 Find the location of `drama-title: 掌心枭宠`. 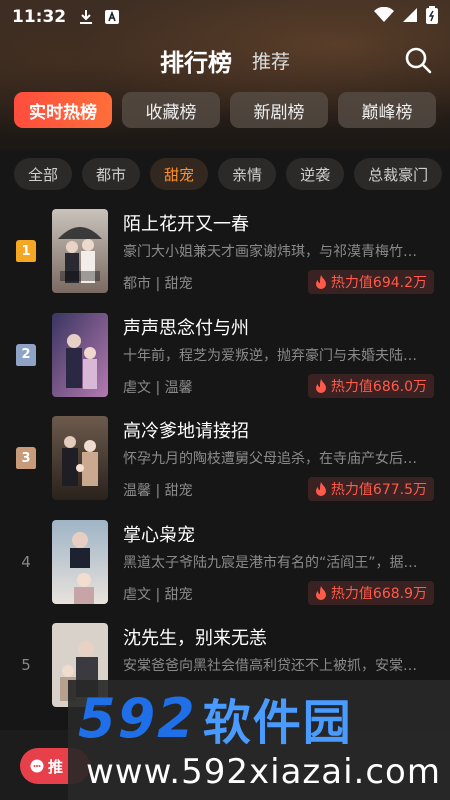

drama-title: 掌心枭宠 is located at coordinates (159, 535).